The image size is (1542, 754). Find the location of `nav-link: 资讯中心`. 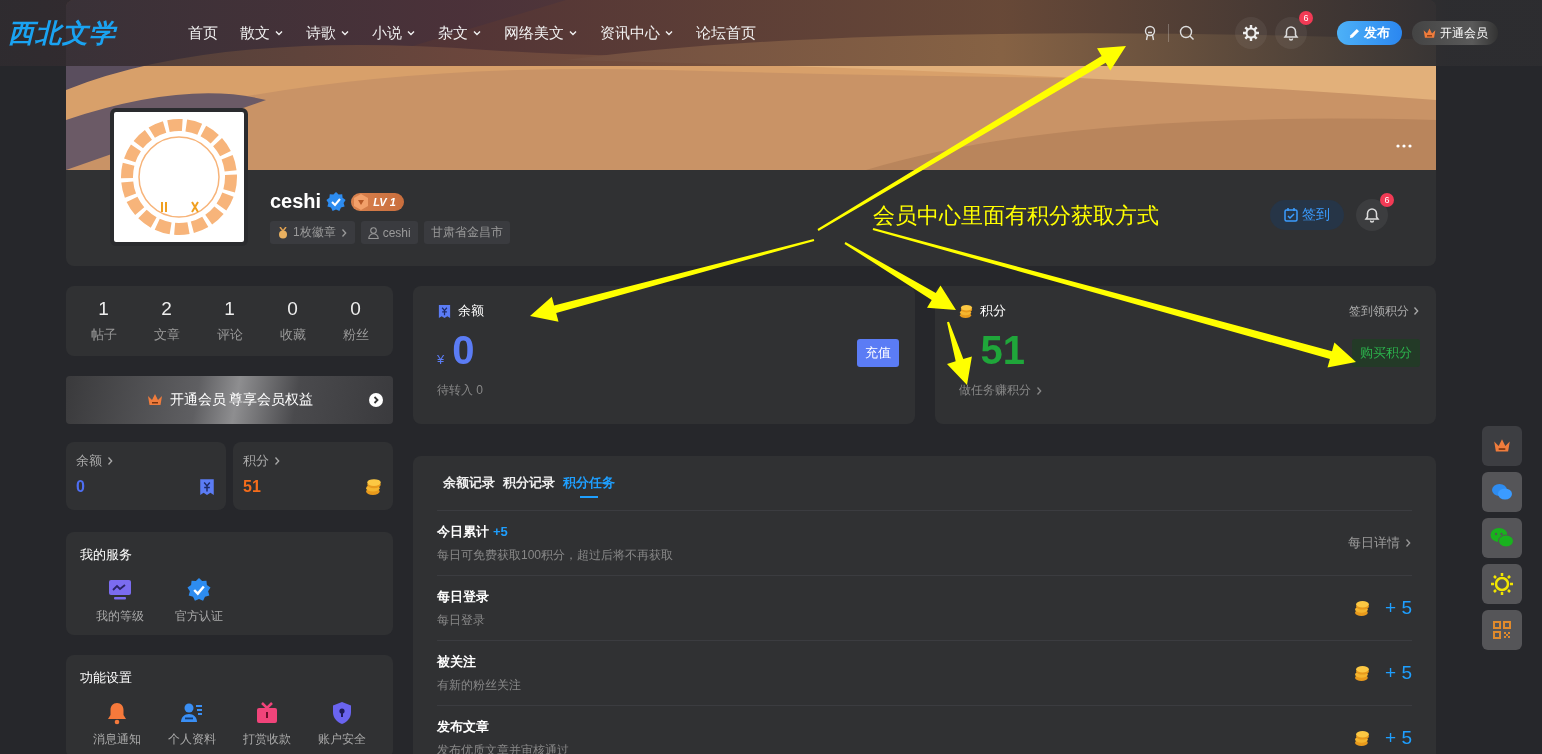

nav-link: 资讯中心 is located at coordinates (637, 33).